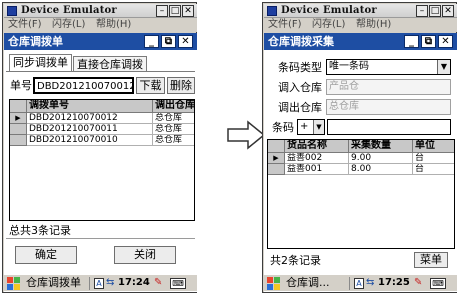  I want to click on in-warehouse-label: 调入仓库, so click(300, 87).